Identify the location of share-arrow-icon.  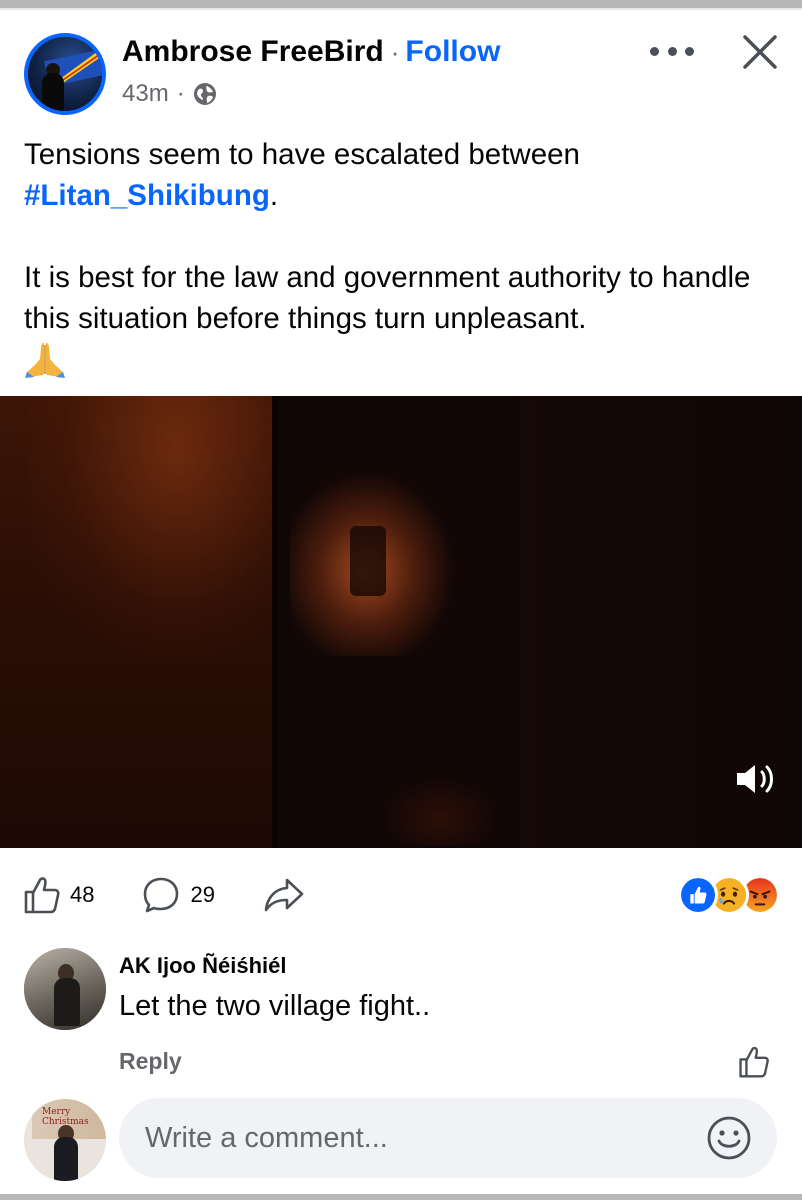
(284, 895).